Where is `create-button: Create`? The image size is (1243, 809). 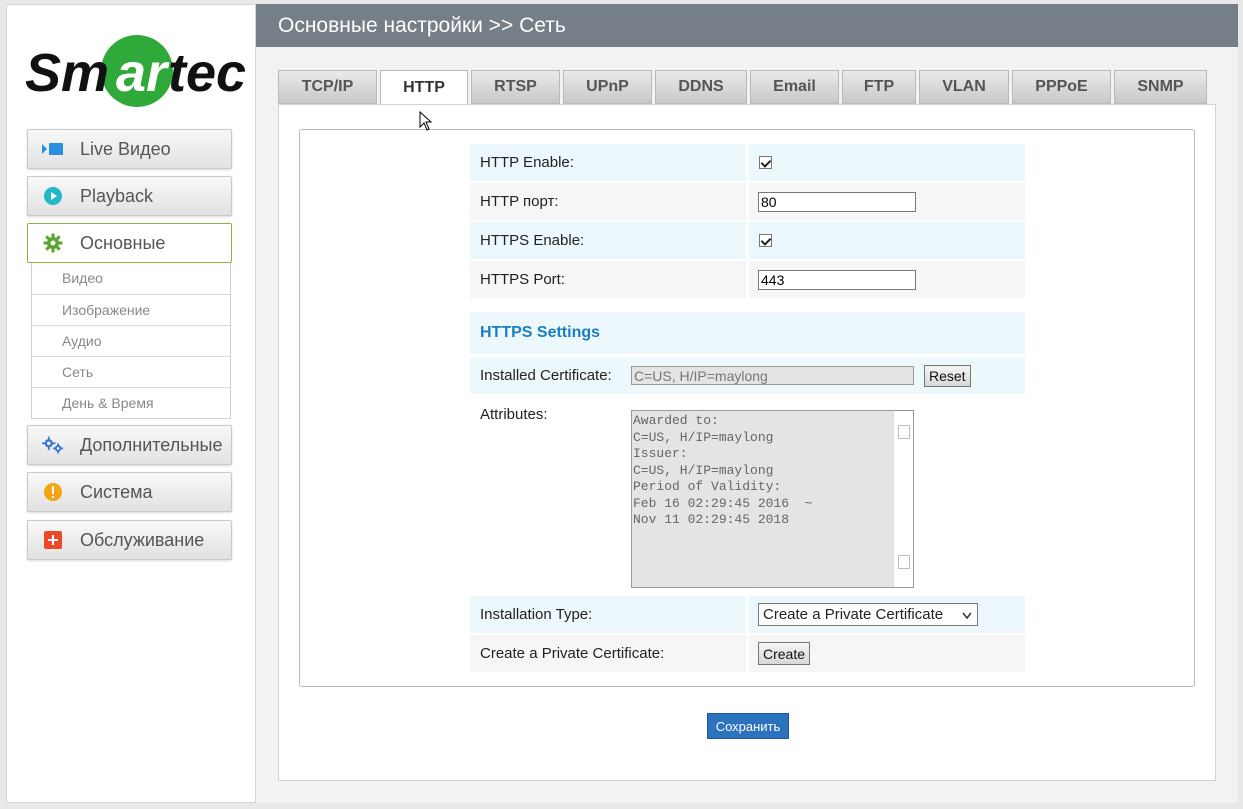 create-button: Create is located at coordinates (784, 653).